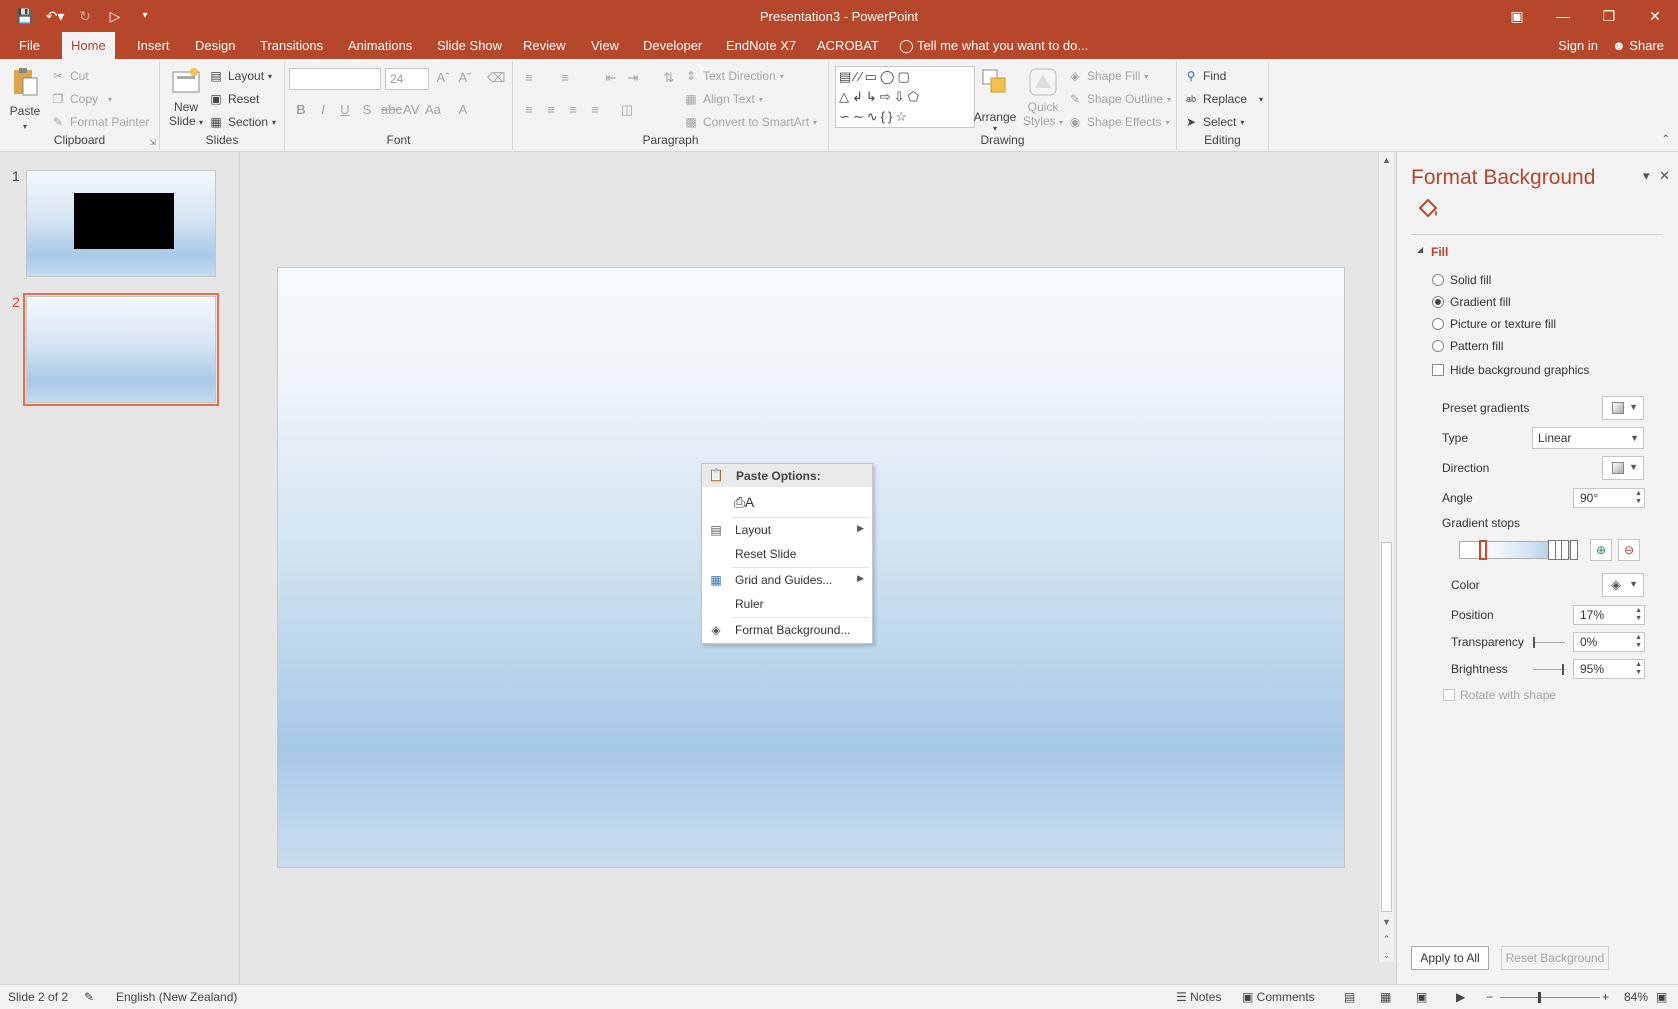 The image size is (1678, 1009). Describe the element at coordinates (750, 122) in the screenshot. I see `convert-smartart-button: ▩ Convert to SmartArt ▾` at that location.